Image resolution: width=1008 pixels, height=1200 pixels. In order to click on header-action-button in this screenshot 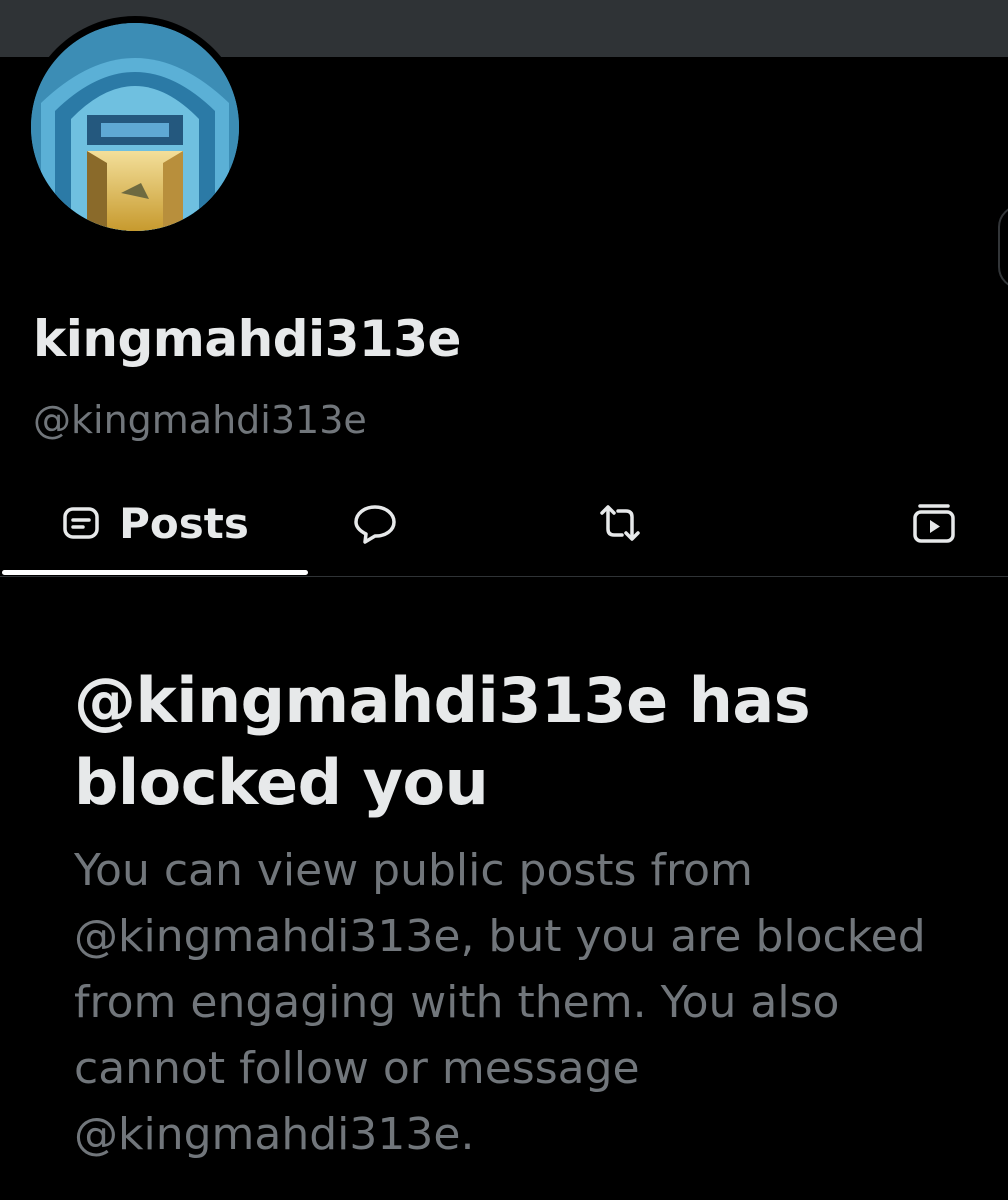, I will do `click(1003, 247)`.